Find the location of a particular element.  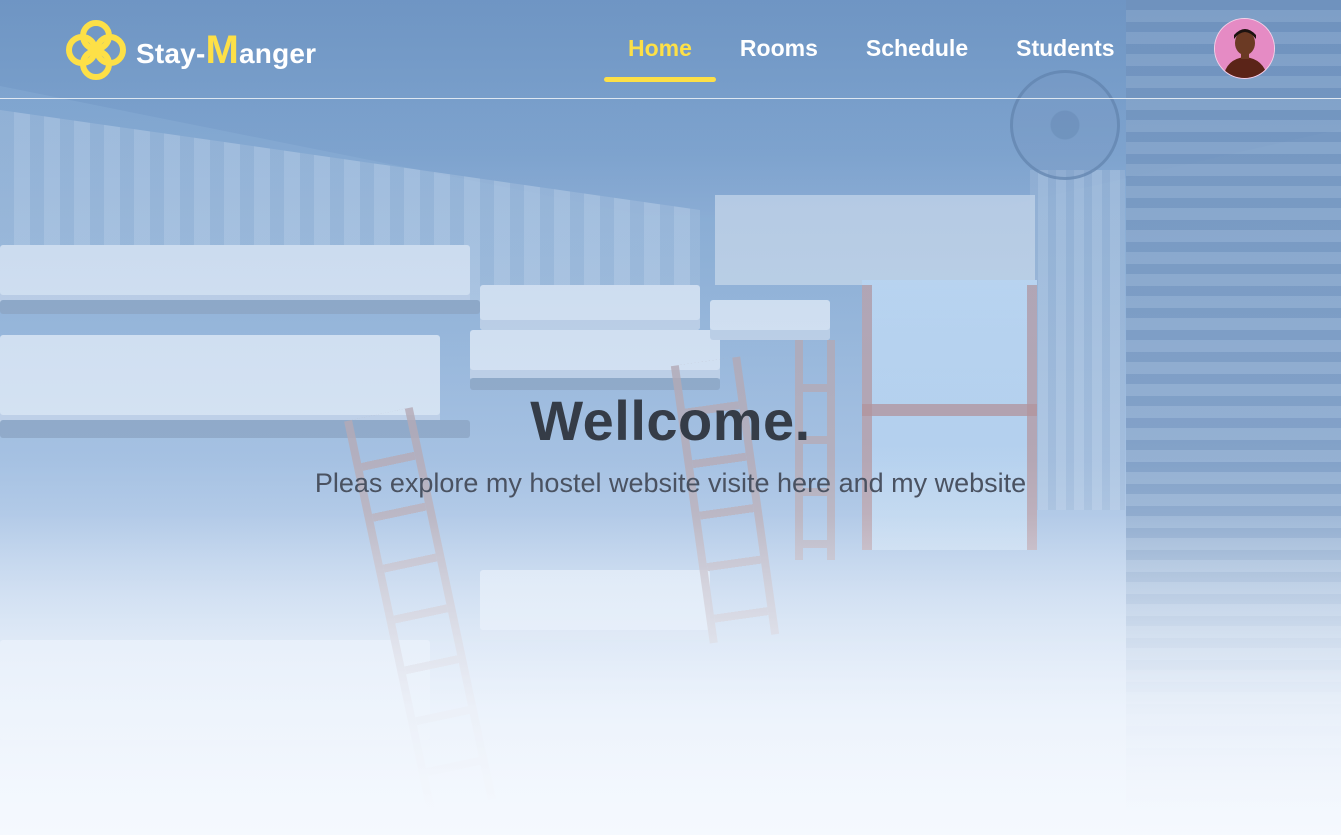

four-petal-flower-logo-icon is located at coordinates (96, 50).